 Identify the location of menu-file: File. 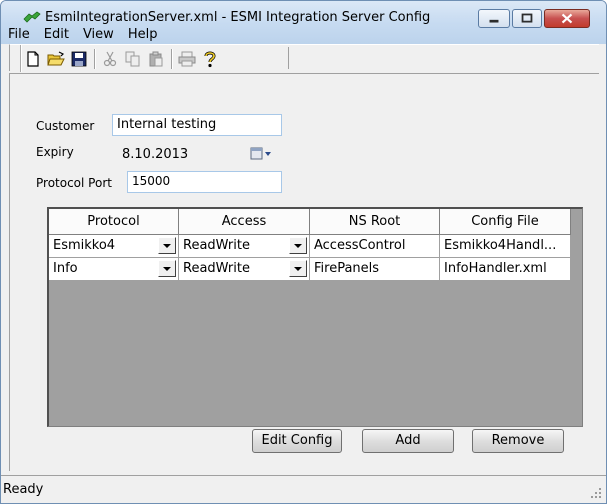
(19, 34).